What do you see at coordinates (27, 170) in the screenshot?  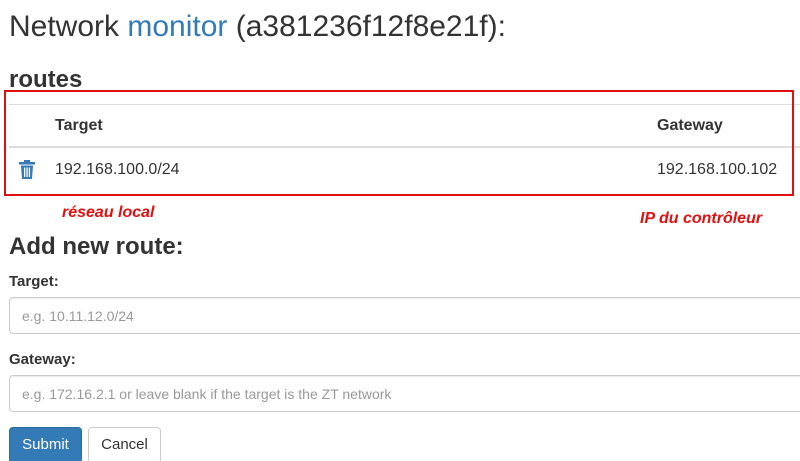 I see `trash-icon` at bounding box center [27, 170].